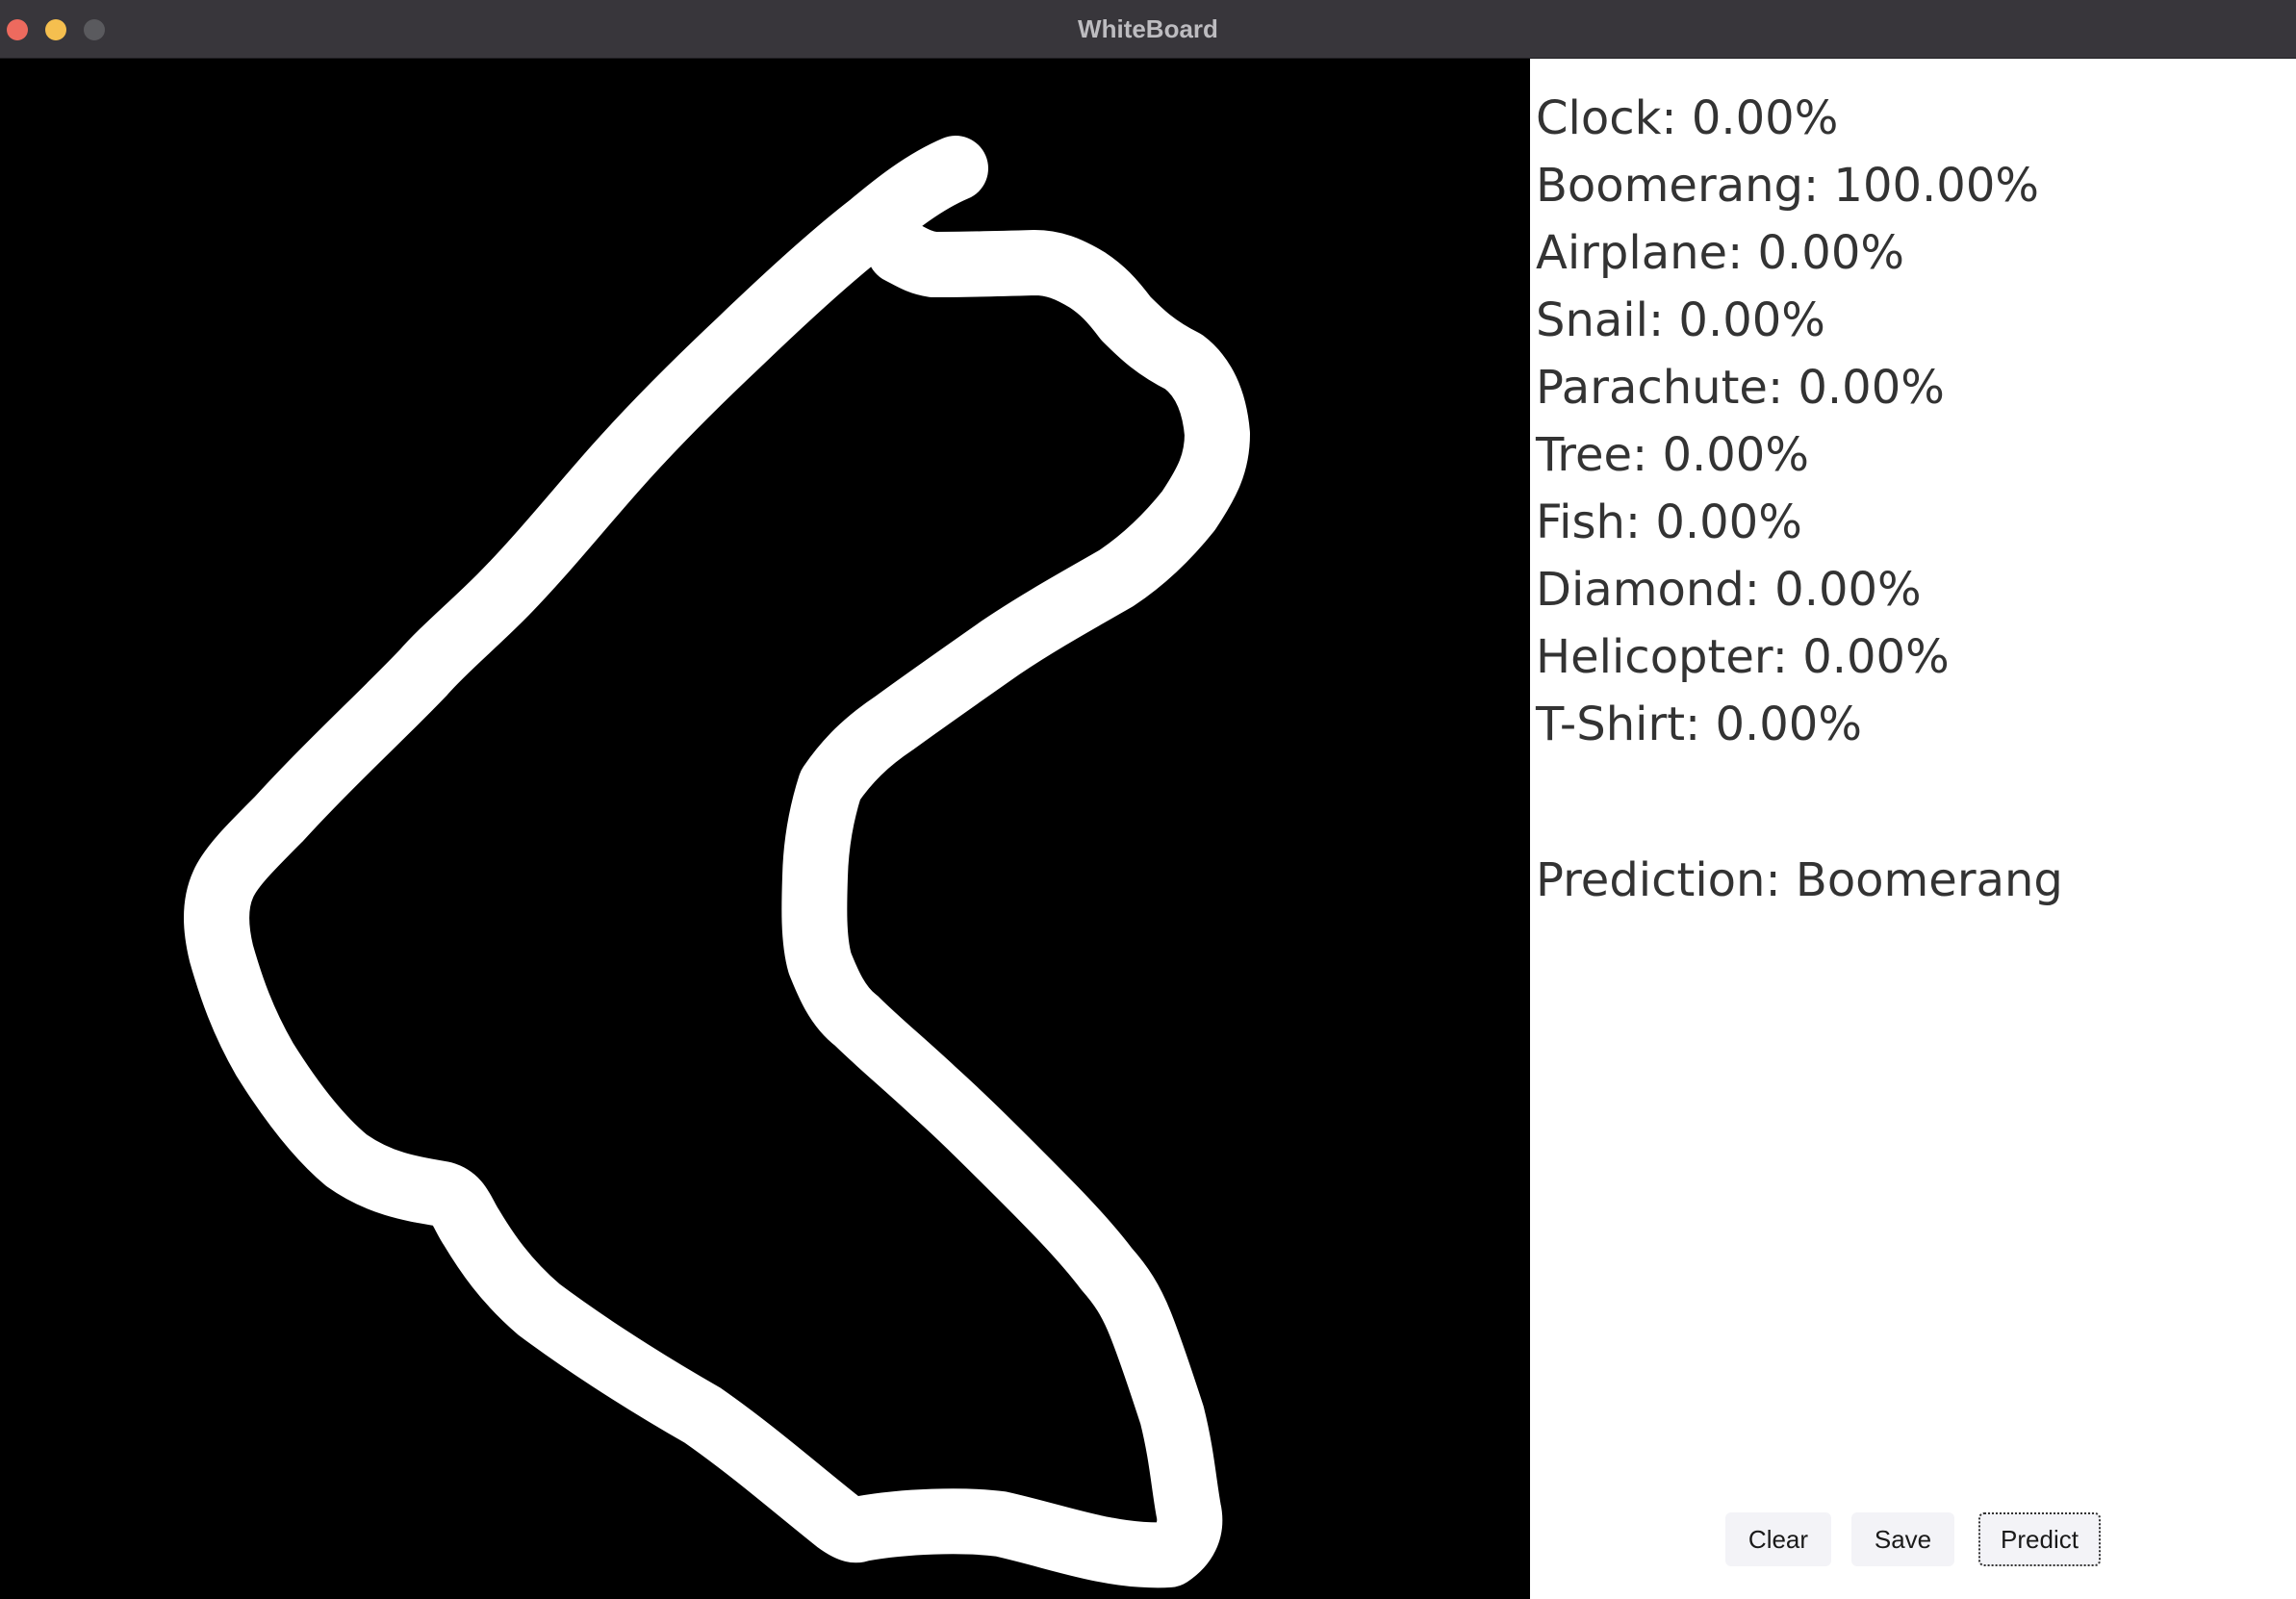 This screenshot has width=2296, height=1599. I want to click on title-bar: WhiteBoard, so click(1148, 29).